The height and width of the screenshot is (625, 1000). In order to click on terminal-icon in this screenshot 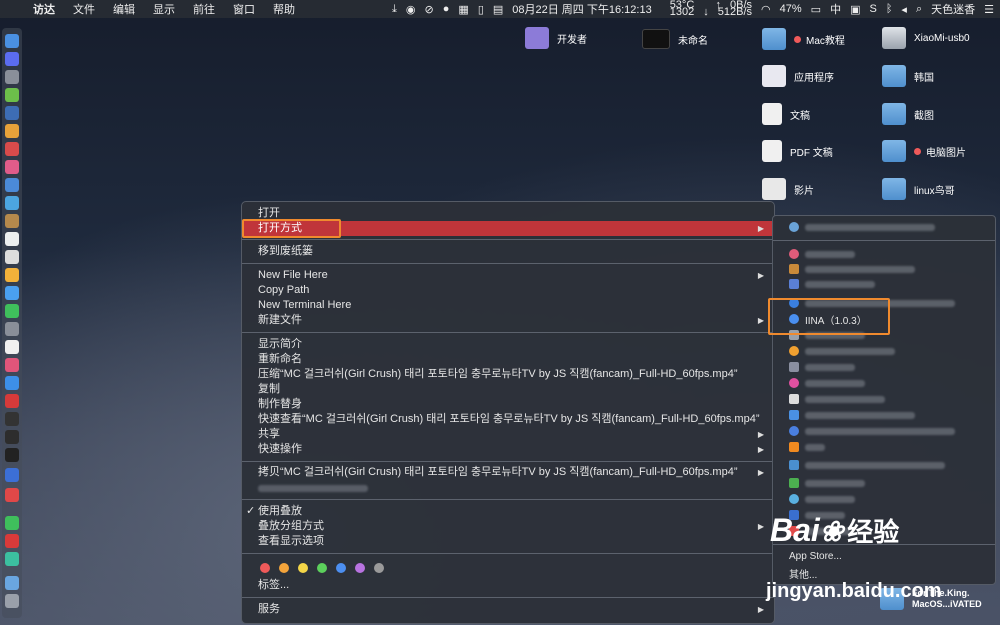, I will do `click(12, 419)`.